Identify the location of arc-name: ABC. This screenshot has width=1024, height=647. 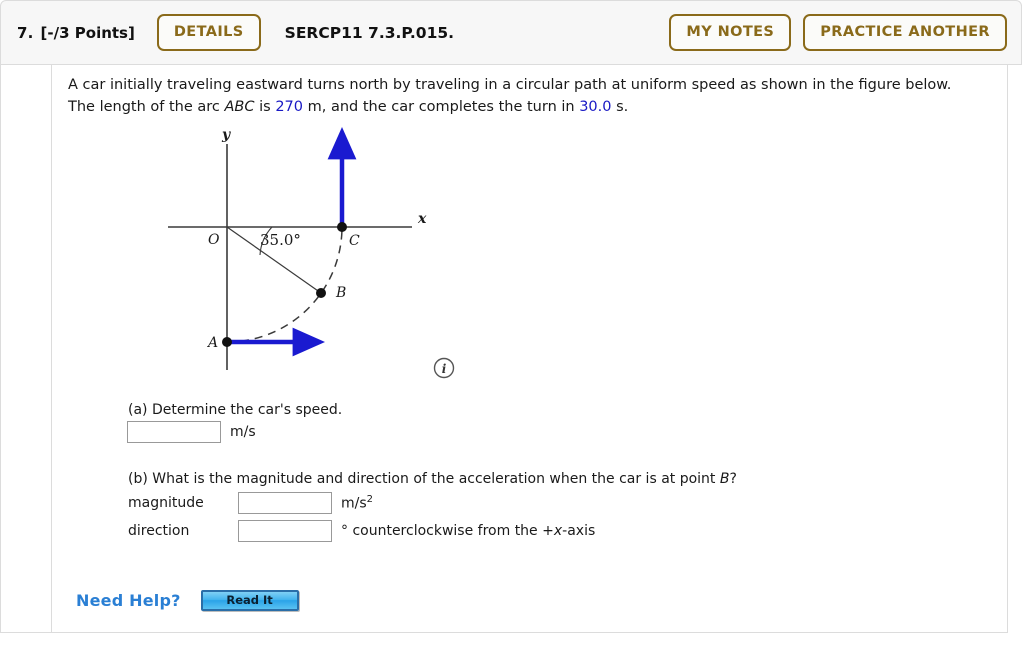
(239, 107).